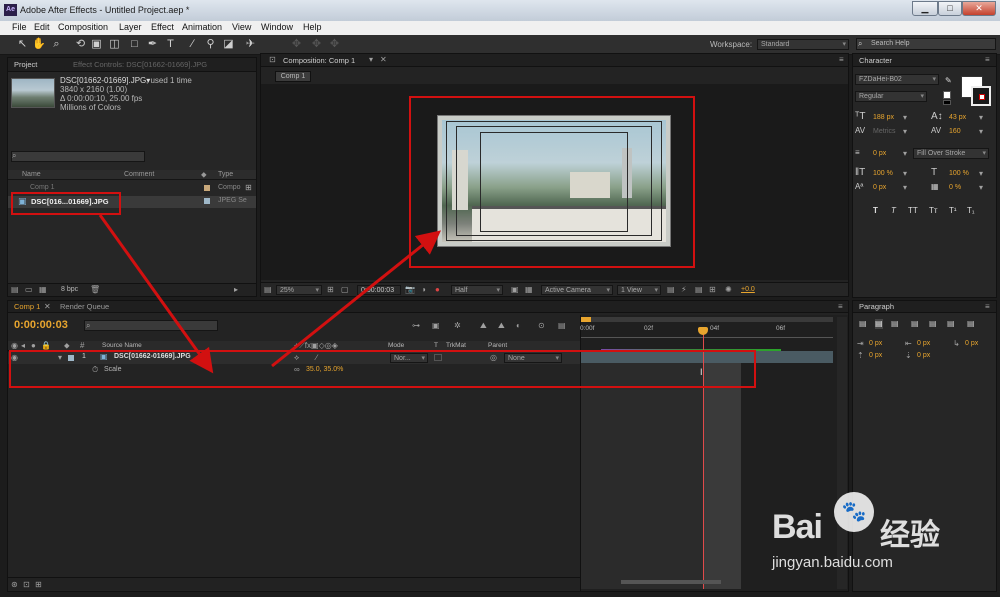 The height and width of the screenshot is (597, 1000). I want to click on paw-icon: 🐾, so click(854, 512).